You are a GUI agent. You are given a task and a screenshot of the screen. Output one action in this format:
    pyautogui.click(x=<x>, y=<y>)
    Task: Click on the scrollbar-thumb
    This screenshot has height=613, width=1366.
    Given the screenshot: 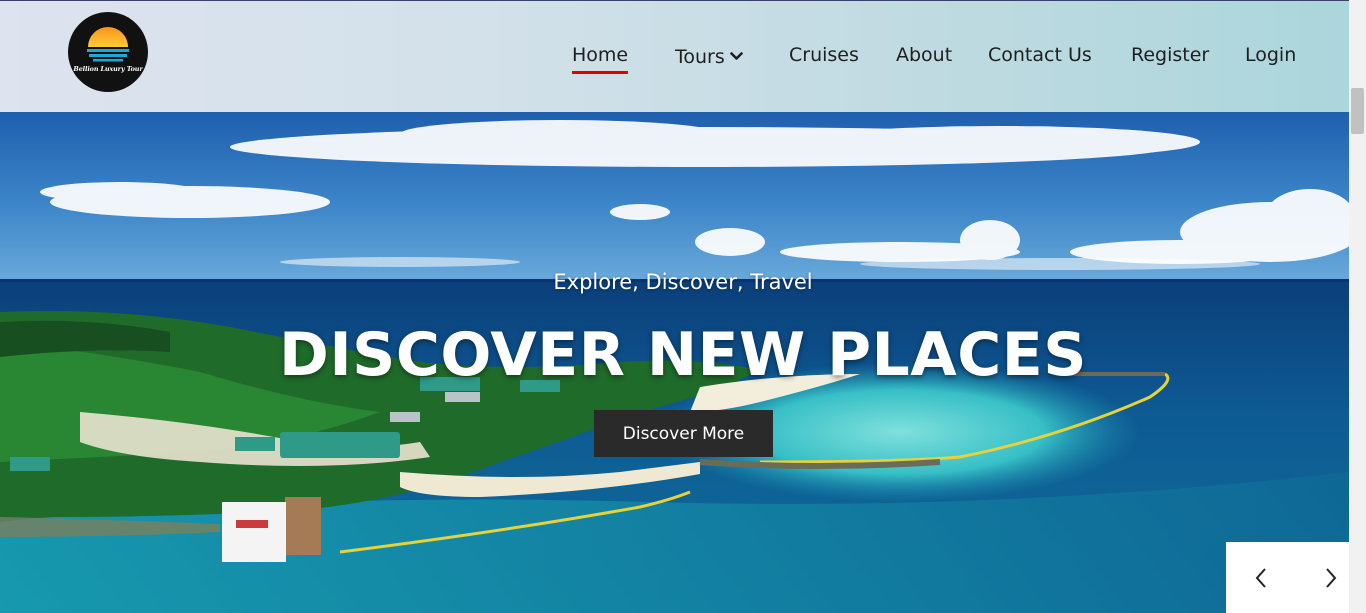 What is the action you would take?
    pyautogui.click(x=1357, y=111)
    